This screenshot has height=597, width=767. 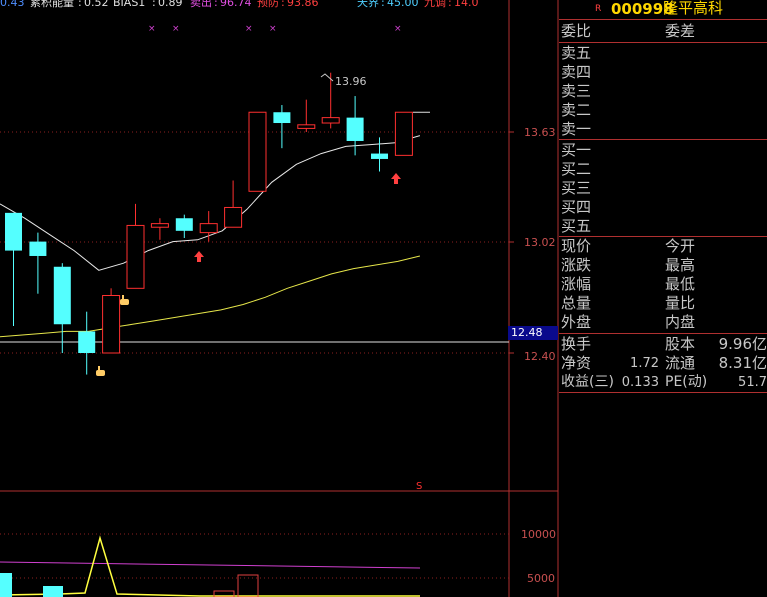 What do you see at coordinates (80, 4) in the screenshot?
I see `energy-colon: :` at bounding box center [80, 4].